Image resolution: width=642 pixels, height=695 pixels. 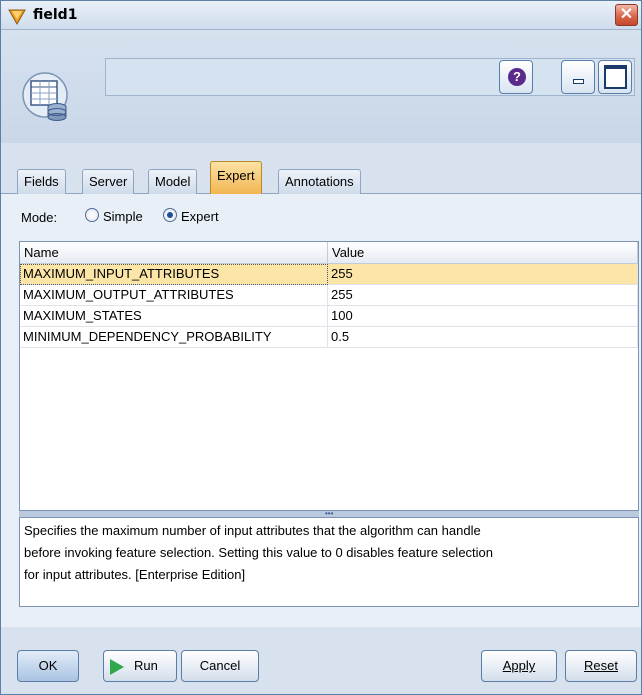 I want to click on help-button: ?, so click(x=516, y=77).